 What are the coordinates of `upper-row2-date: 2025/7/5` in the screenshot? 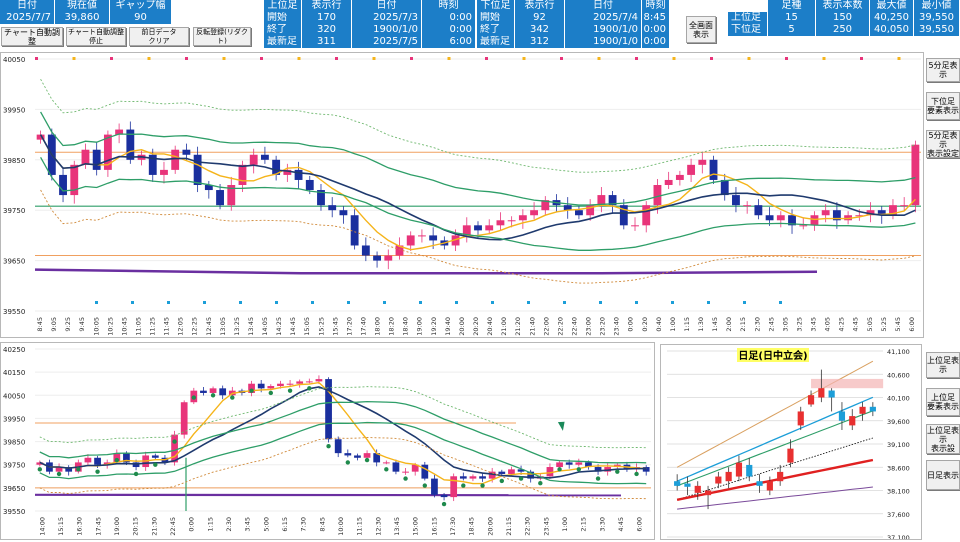 It's located at (387, 42).